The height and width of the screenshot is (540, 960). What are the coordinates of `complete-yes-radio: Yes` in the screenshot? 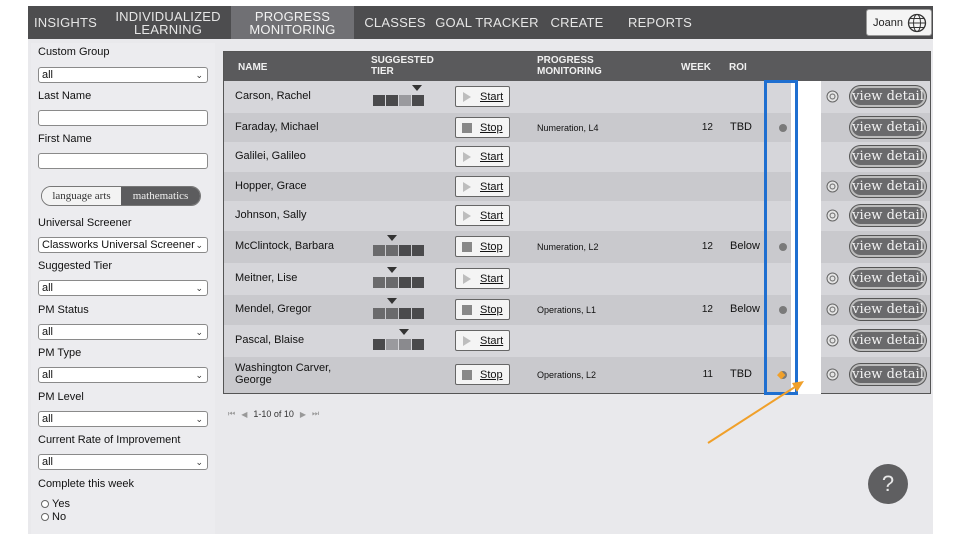 It's located at (55, 504).